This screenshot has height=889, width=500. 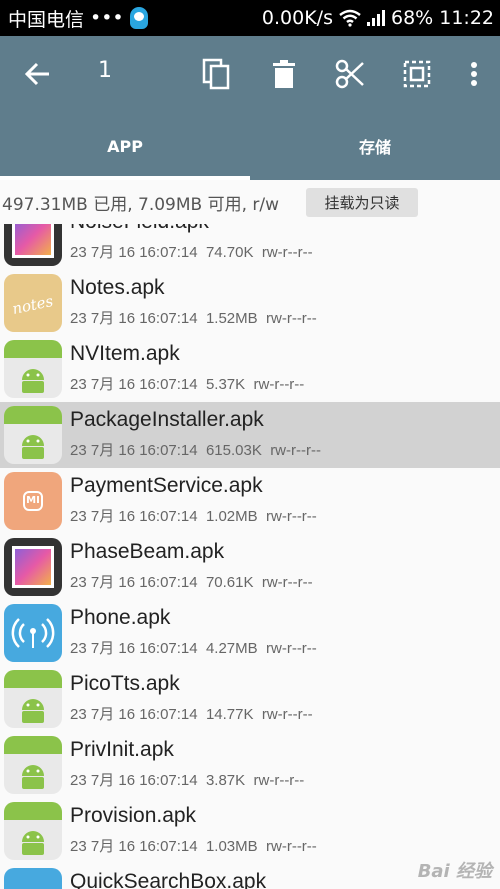 What do you see at coordinates (195, 450) in the screenshot?
I see `file-meta: 23 7月 16 16:07:14 615.03K rw-r--r--` at bounding box center [195, 450].